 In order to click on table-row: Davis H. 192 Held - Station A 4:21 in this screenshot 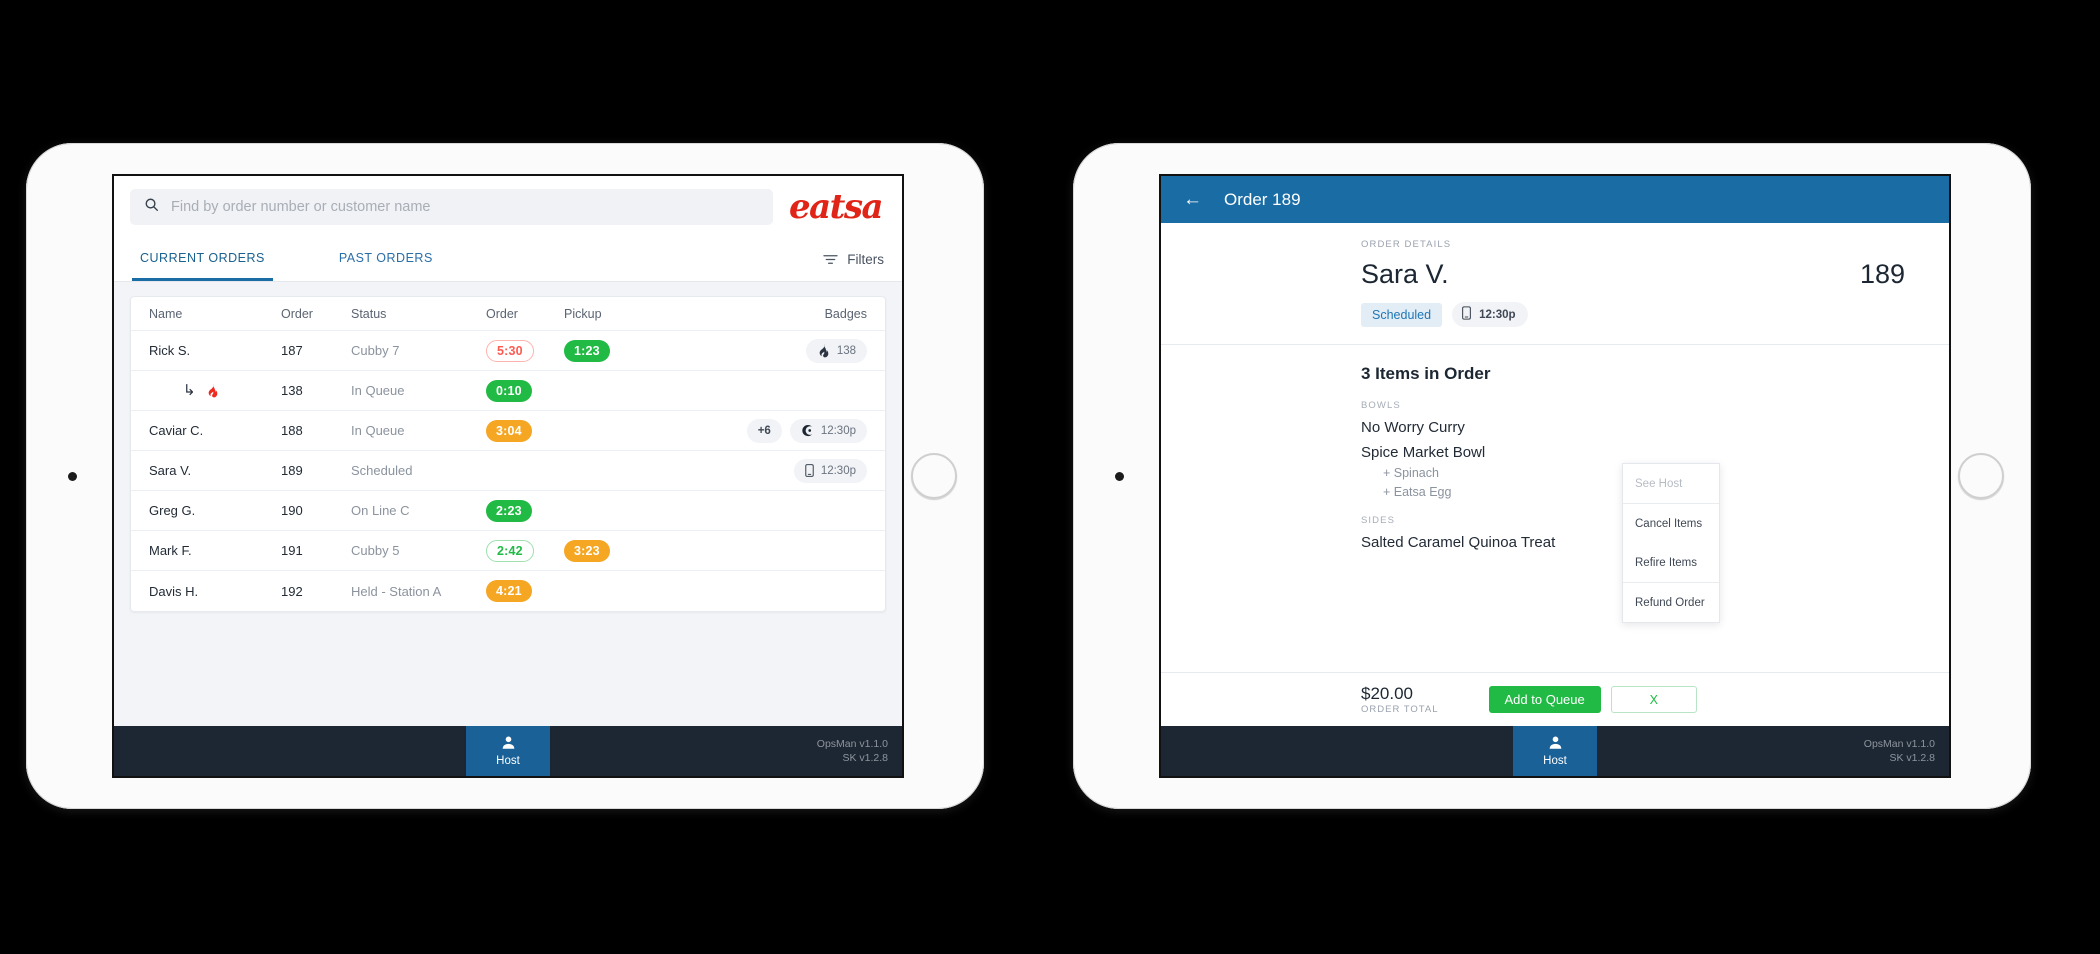, I will do `click(508, 591)`.